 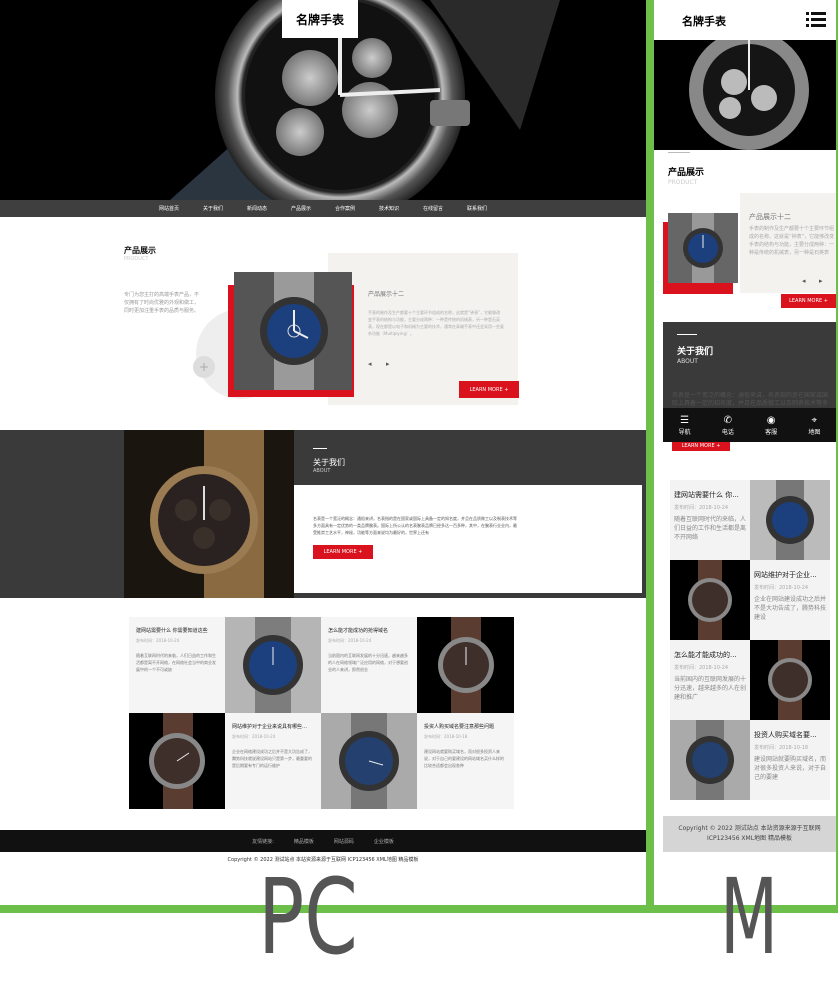 I want to click on bottom-nav-phone: ✆ 电话, so click(x=728, y=425).